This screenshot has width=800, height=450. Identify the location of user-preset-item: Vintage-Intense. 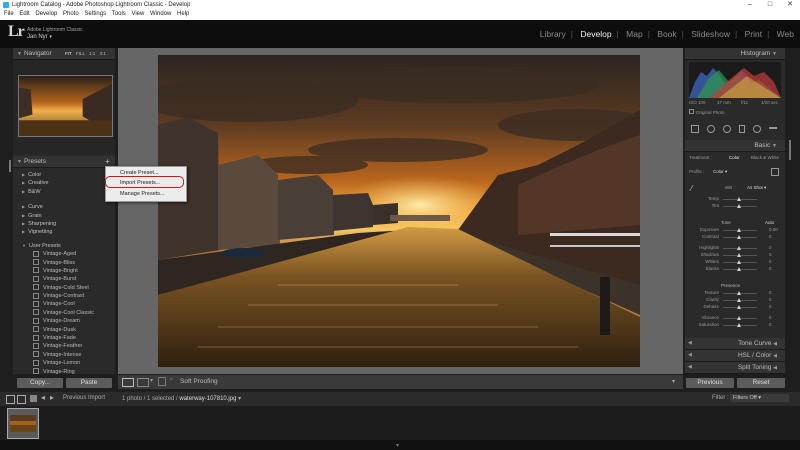
(64, 355).